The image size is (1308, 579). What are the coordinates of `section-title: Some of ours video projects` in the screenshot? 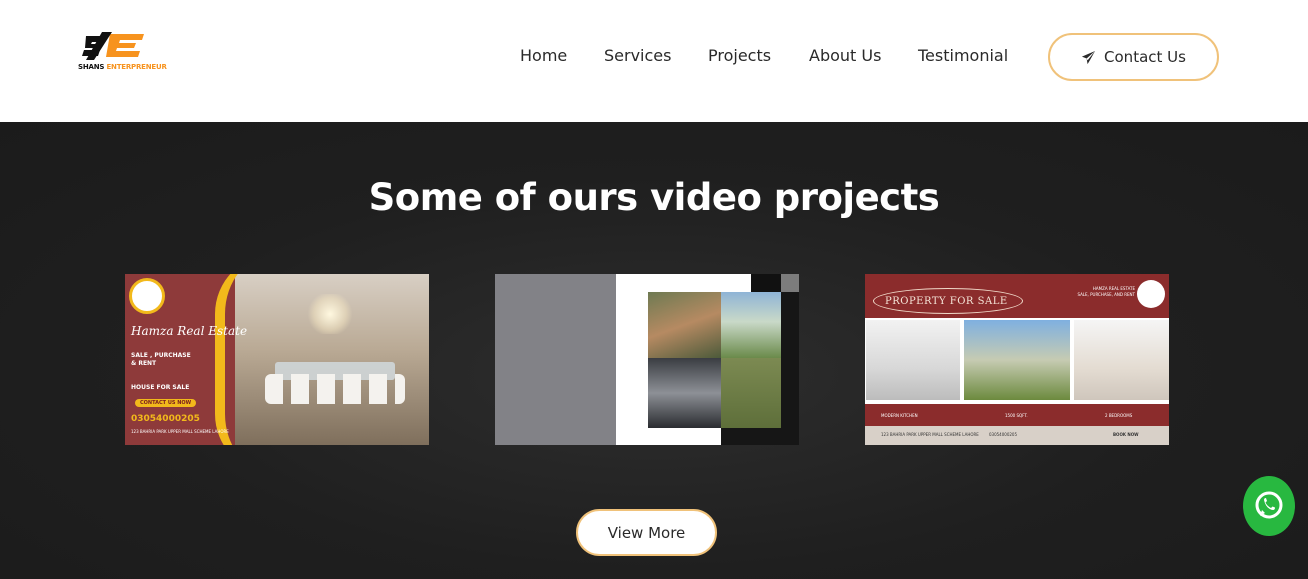 It's located at (654, 197).